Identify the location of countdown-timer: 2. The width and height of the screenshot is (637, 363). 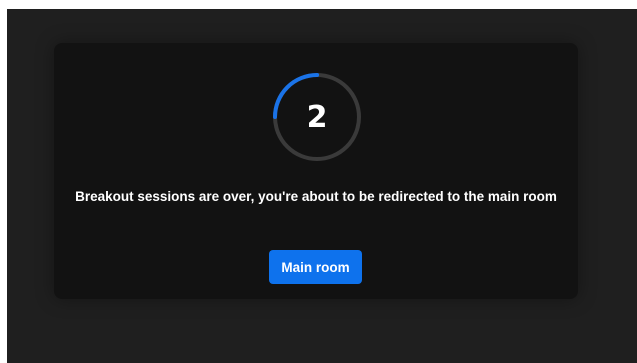
(317, 117).